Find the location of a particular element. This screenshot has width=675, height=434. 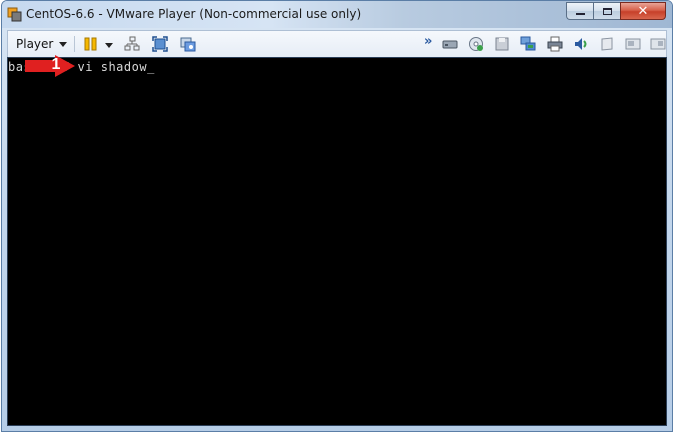

vmware-toolbar: Player » is located at coordinates (337, 43).